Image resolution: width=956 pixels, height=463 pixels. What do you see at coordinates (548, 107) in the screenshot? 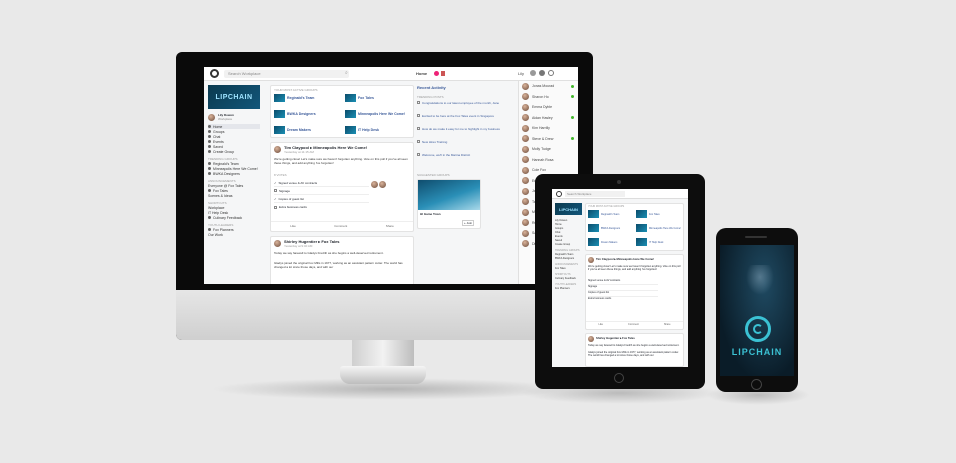
I see `contact-row: Emma Dyble` at bounding box center [548, 107].